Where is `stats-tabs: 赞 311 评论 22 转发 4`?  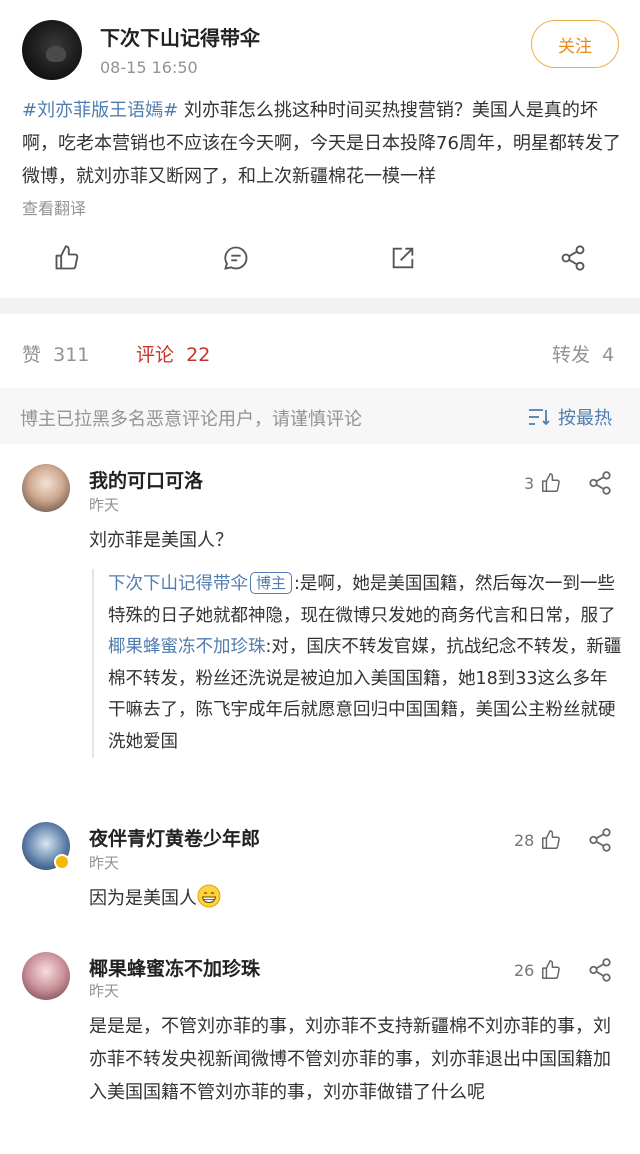 stats-tabs: 赞 311 评论 22 转发 4 is located at coordinates (320, 351).